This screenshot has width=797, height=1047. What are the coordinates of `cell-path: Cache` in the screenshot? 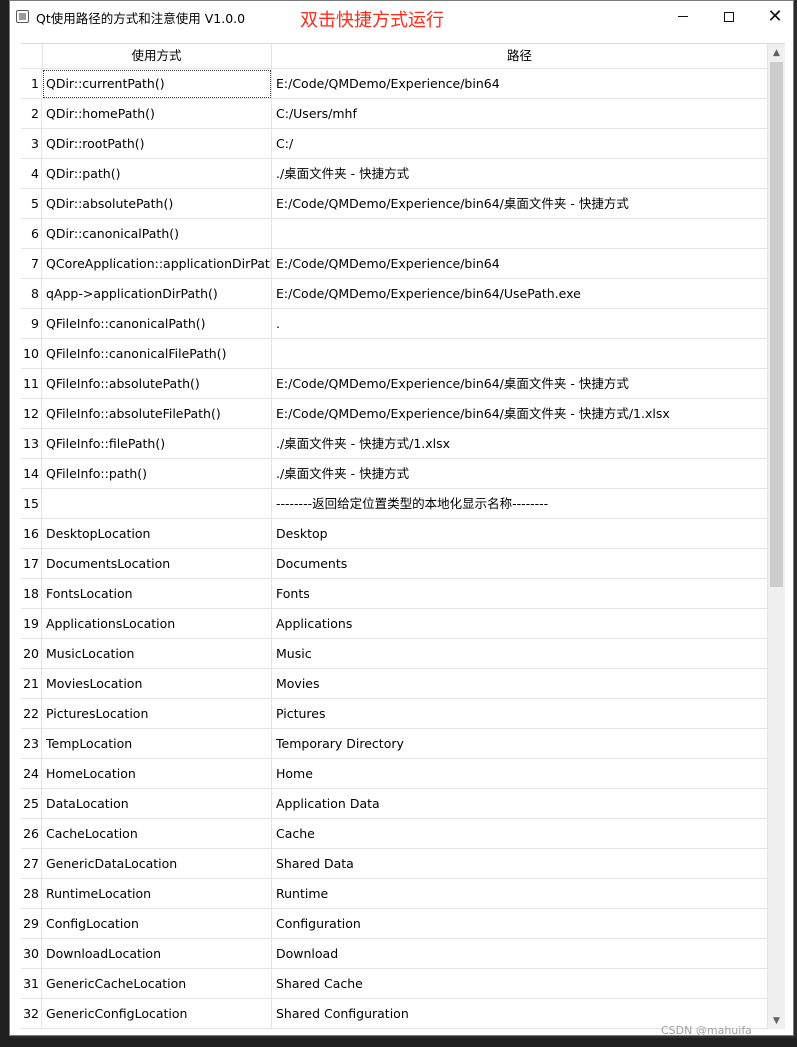 It's located at (520, 834).